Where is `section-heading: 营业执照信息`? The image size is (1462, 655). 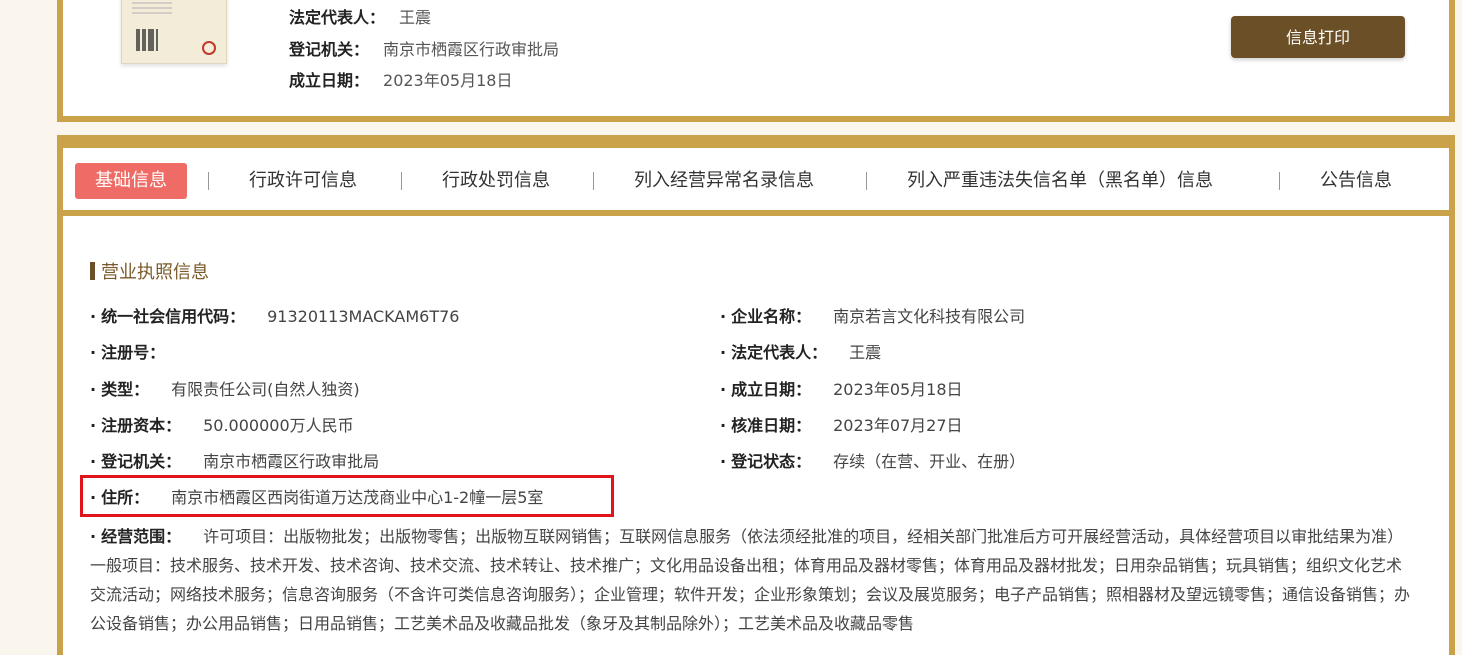 section-heading: 营业执照信息 is located at coordinates (149, 271).